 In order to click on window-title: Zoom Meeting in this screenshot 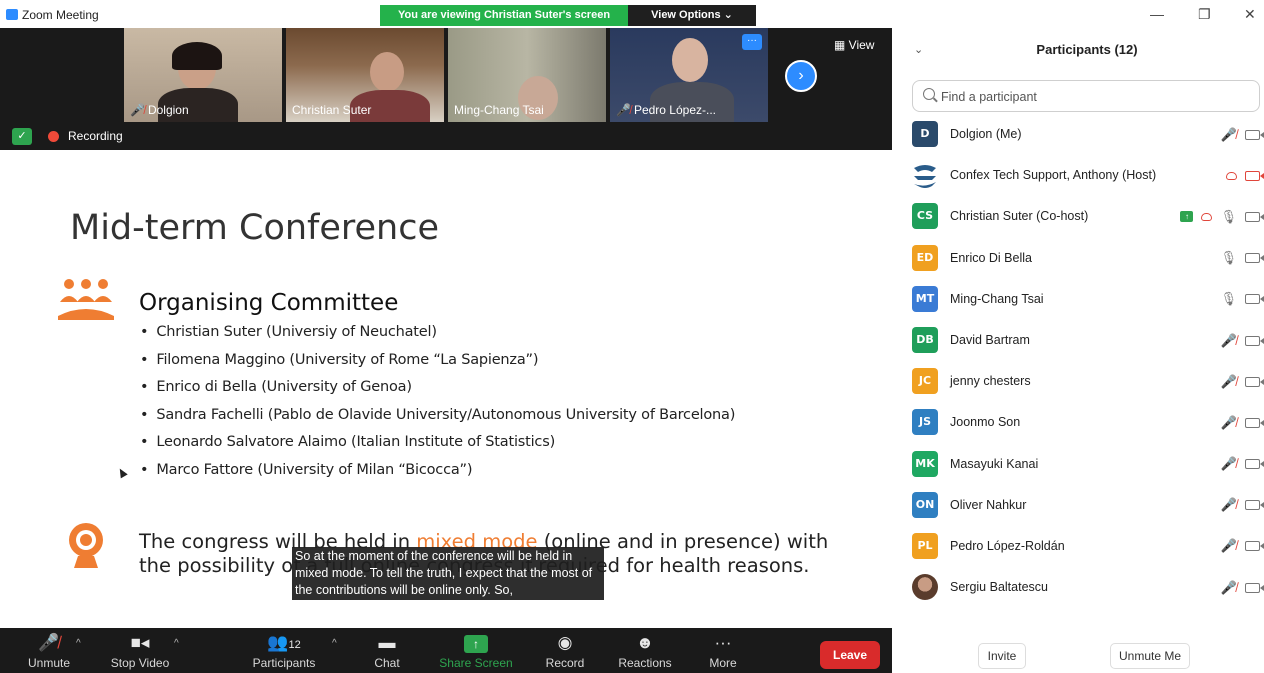, I will do `click(60, 15)`.